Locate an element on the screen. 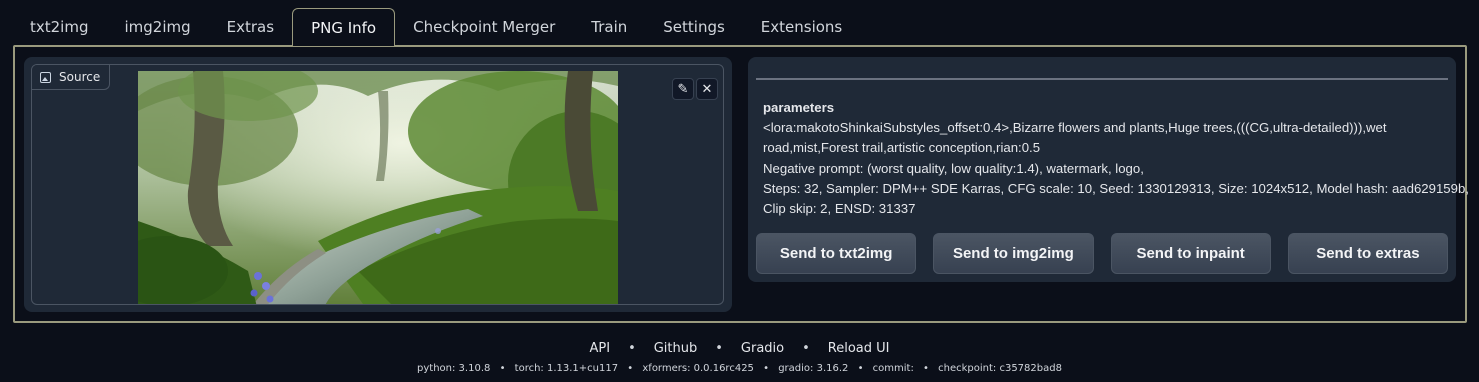 Image resolution: width=1479 pixels, height=382 pixels. tab-train: Train is located at coordinates (609, 27).